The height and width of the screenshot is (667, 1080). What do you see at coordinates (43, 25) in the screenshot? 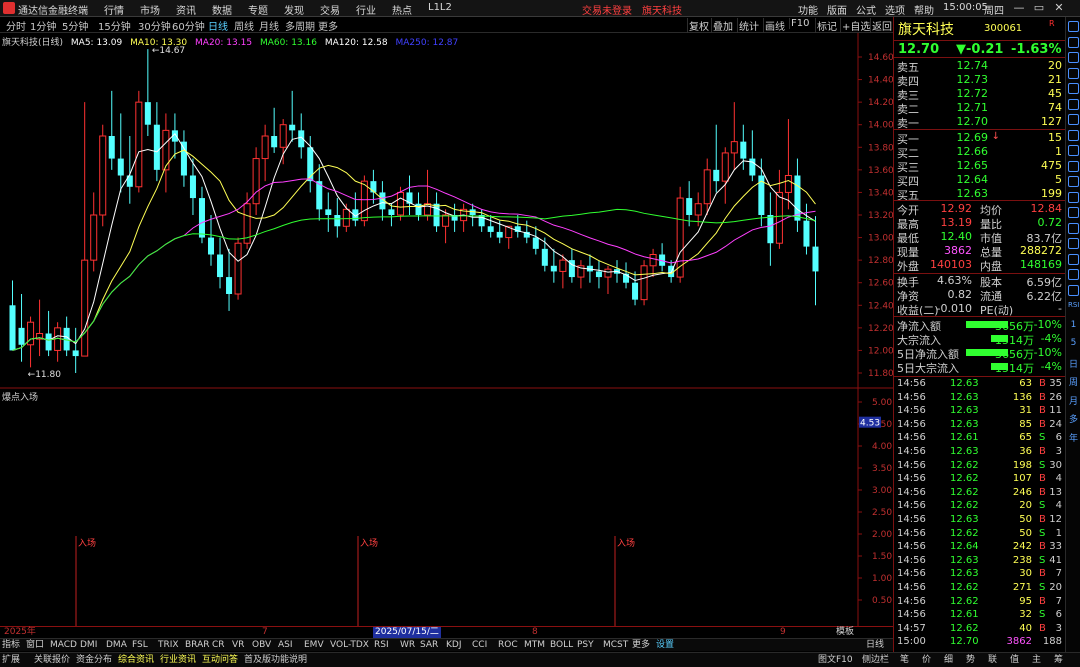
I see `period-tab: 1分钟` at bounding box center [43, 25].